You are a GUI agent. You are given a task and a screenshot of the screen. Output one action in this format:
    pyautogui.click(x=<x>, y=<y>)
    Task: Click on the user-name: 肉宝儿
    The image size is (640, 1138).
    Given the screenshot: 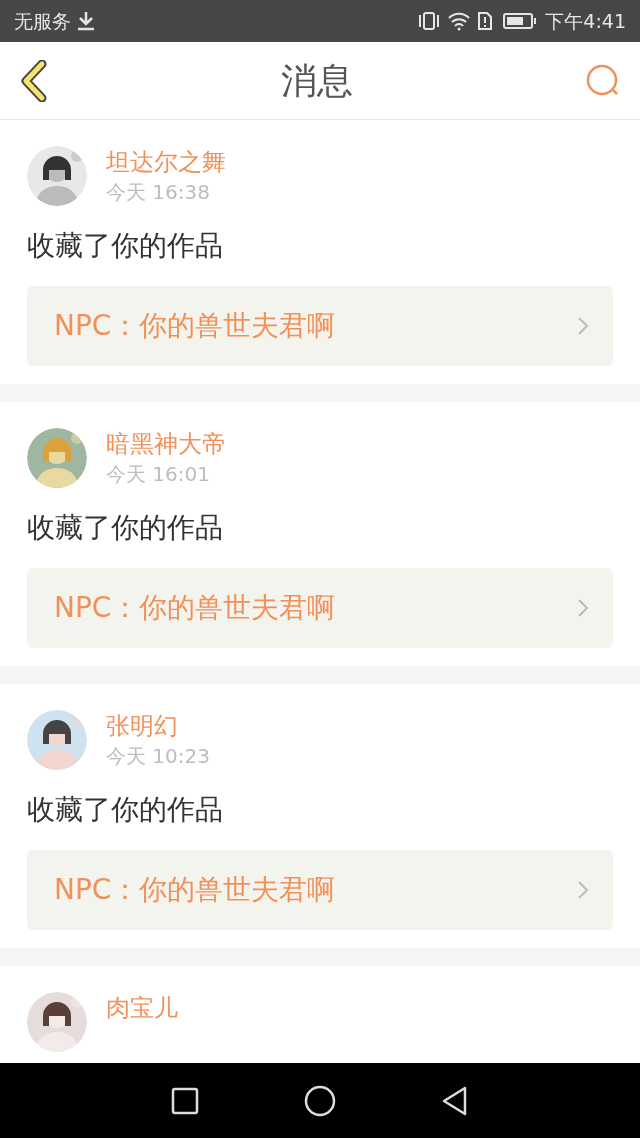 What is the action you would take?
    pyautogui.click(x=142, y=1008)
    